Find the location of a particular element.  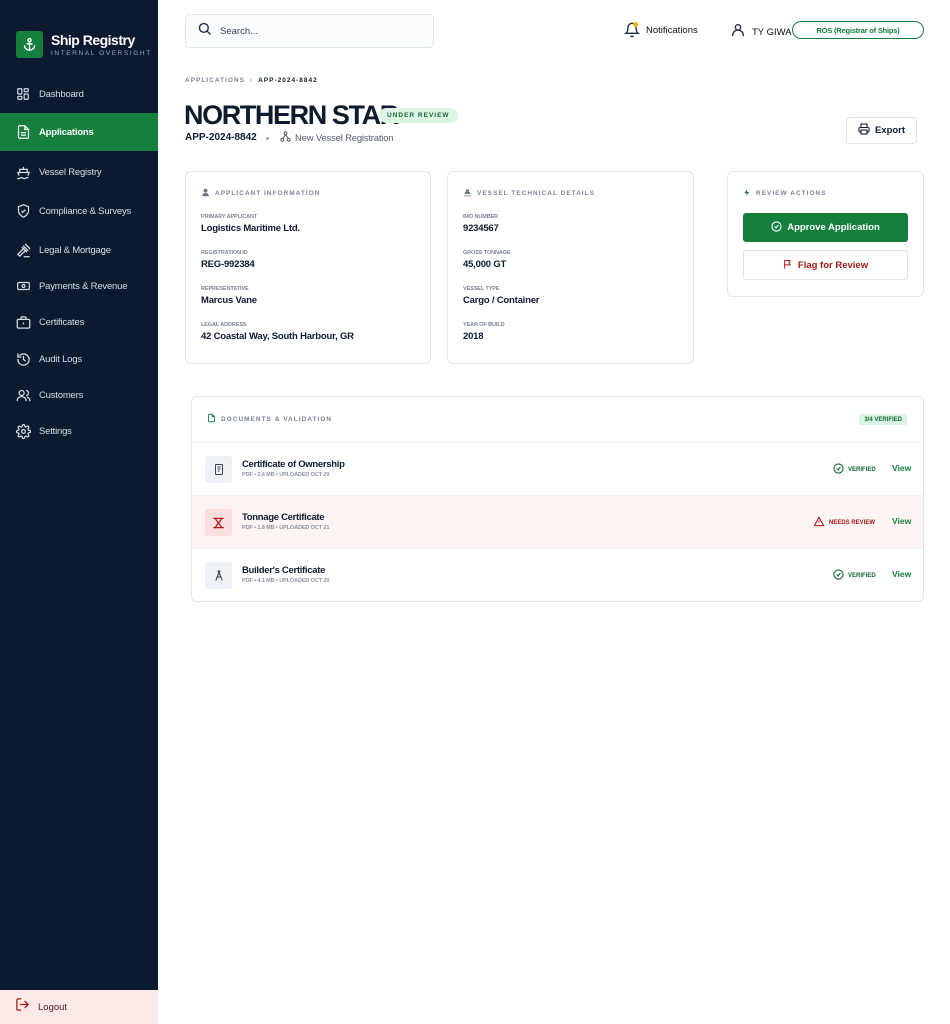

document-name: Builder's Certificate is located at coordinates (284, 570).